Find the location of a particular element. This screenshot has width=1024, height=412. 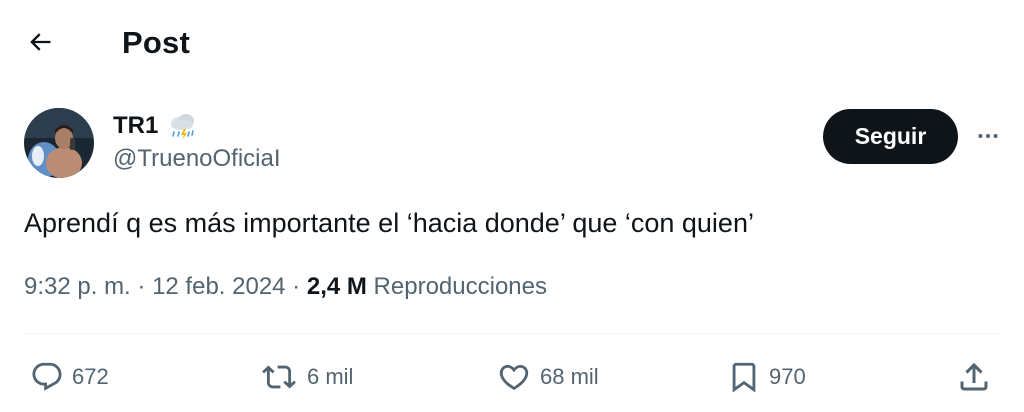

author-handle: @TruenoOficiaI is located at coordinates (197, 159).